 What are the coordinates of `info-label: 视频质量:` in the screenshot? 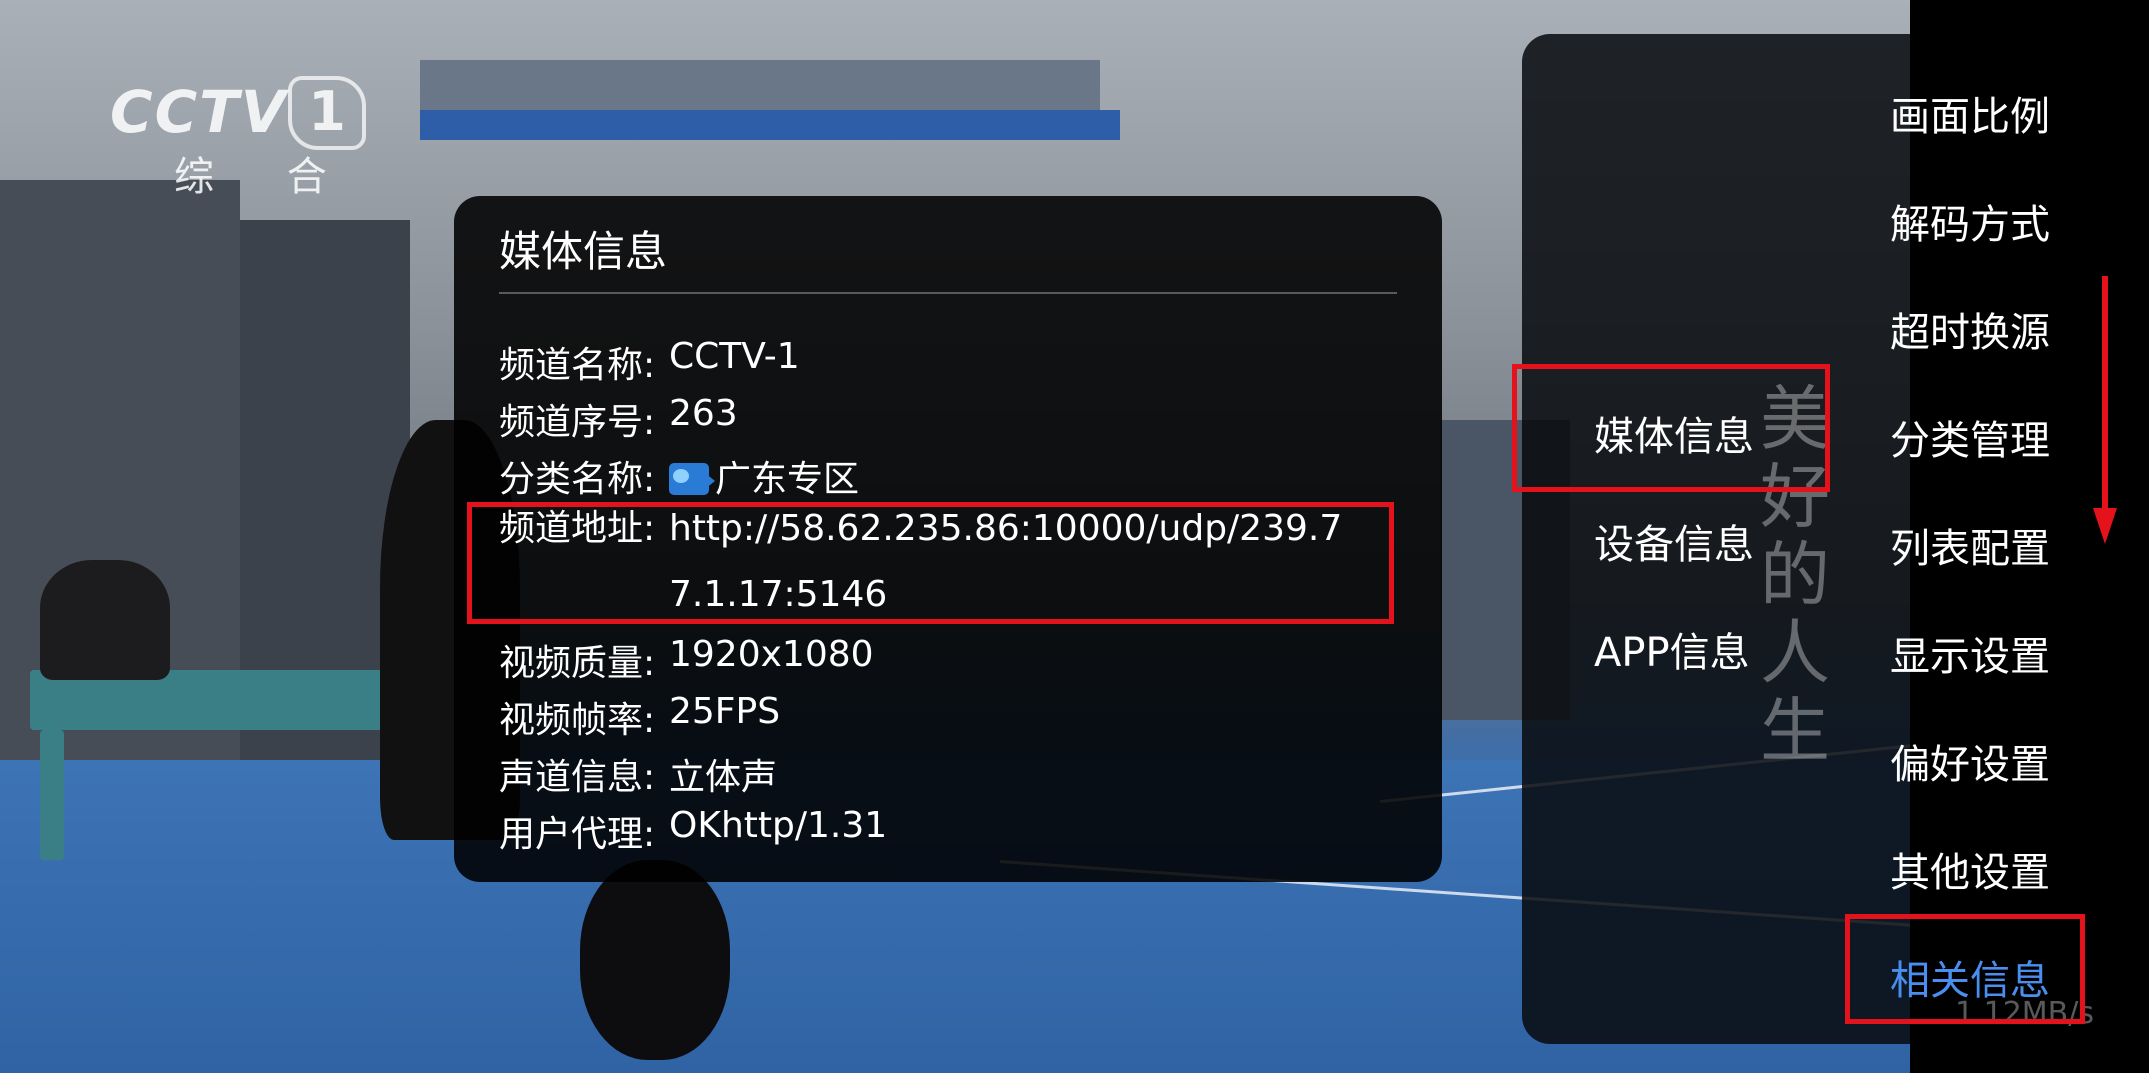 It's located at (577, 663).